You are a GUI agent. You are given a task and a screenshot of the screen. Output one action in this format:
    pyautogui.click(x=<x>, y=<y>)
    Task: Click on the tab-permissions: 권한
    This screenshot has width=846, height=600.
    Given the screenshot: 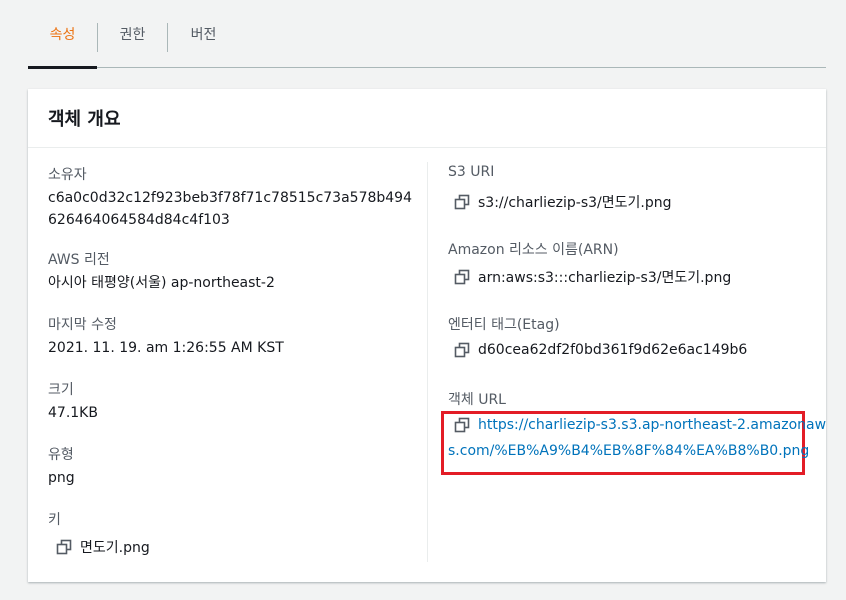 What is the action you would take?
    pyautogui.click(x=132, y=33)
    